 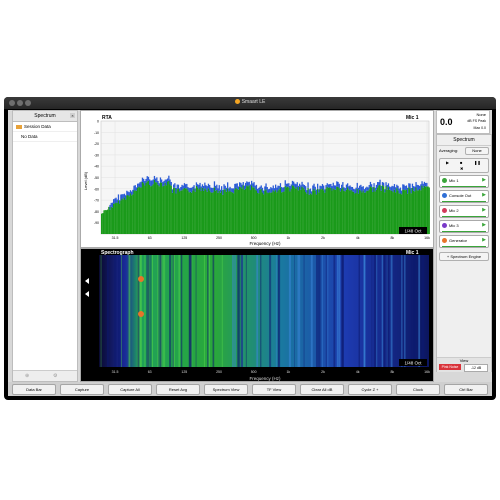 What do you see at coordinates (464, 216) in the screenshot?
I see `channel-level-bar` at bounding box center [464, 216].